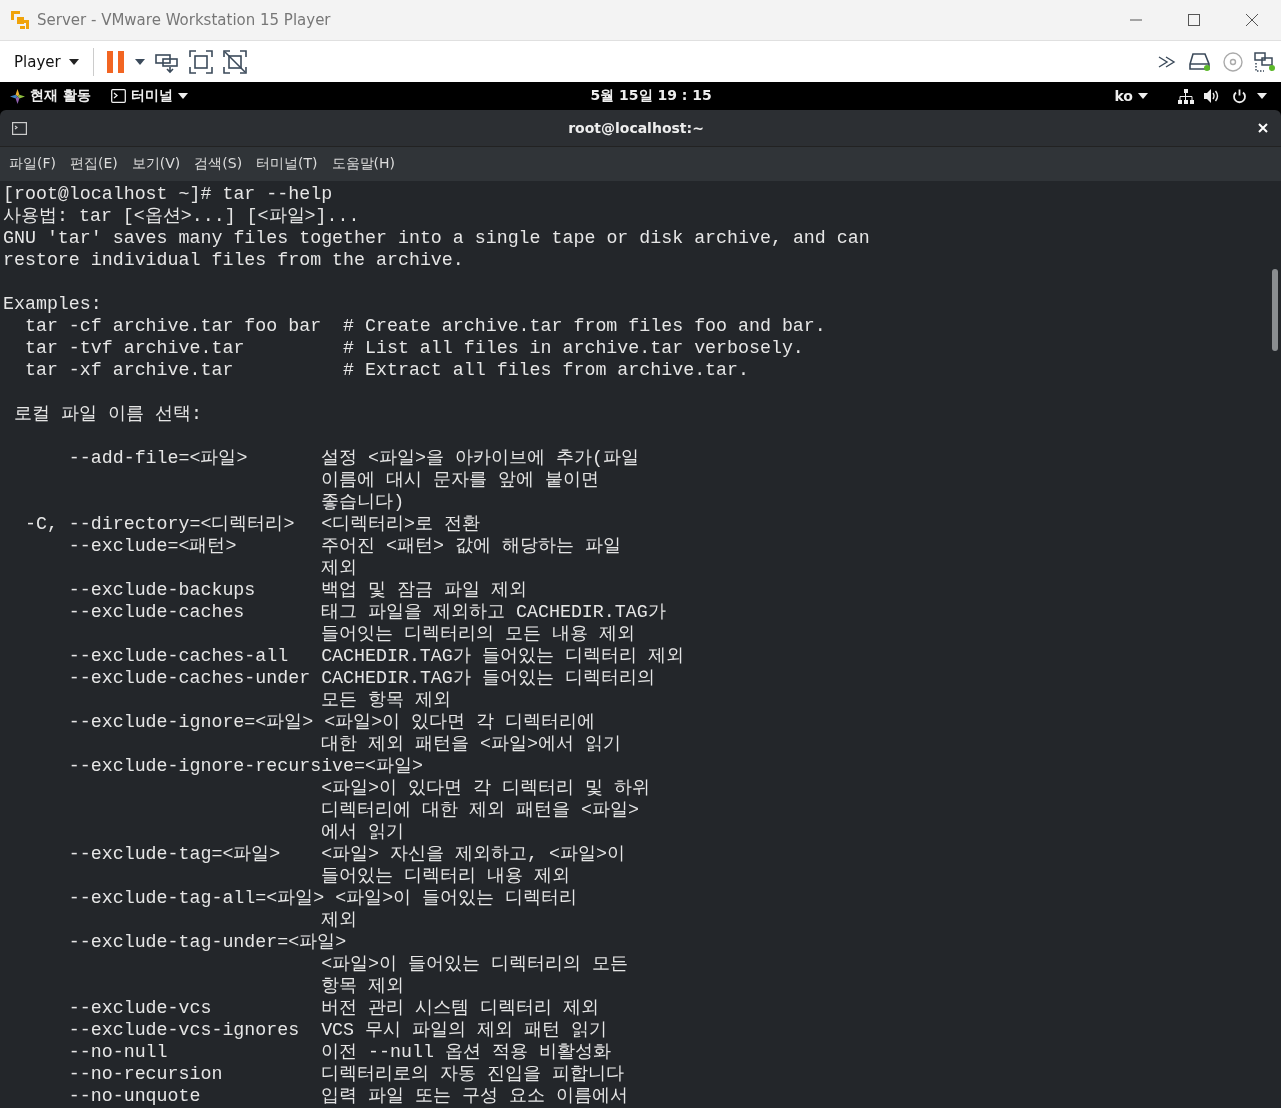 This screenshot has height=1108, width=1281. What do you see at coordinates (488, 678) in the screenshot?
I see `option-description: CACHEDIR.TAG가 들어있는 디렉터리의` at bounding box center [488, 678].